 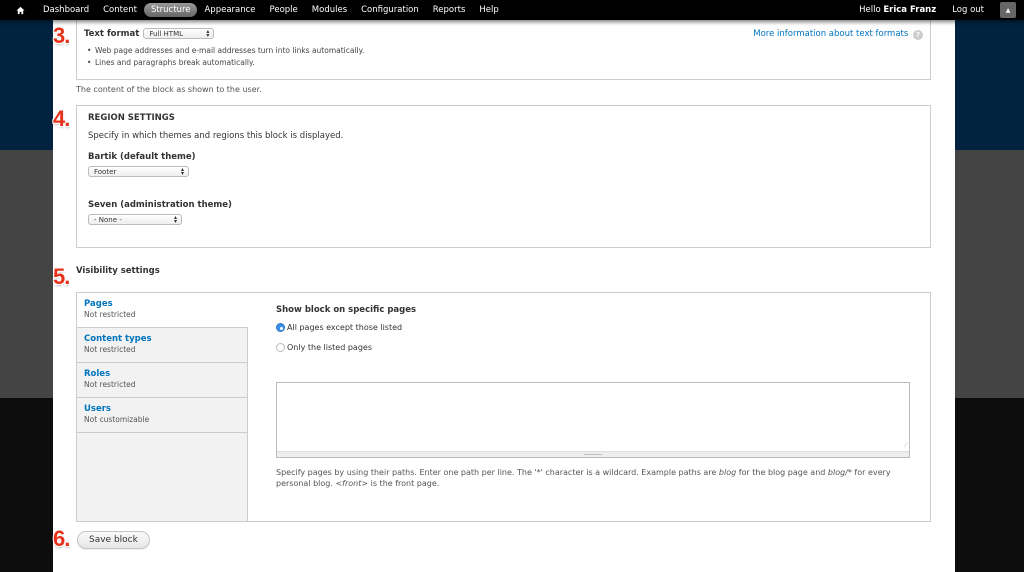 I want to click on user-name: Erica Franz, so click(x=910, y=10).